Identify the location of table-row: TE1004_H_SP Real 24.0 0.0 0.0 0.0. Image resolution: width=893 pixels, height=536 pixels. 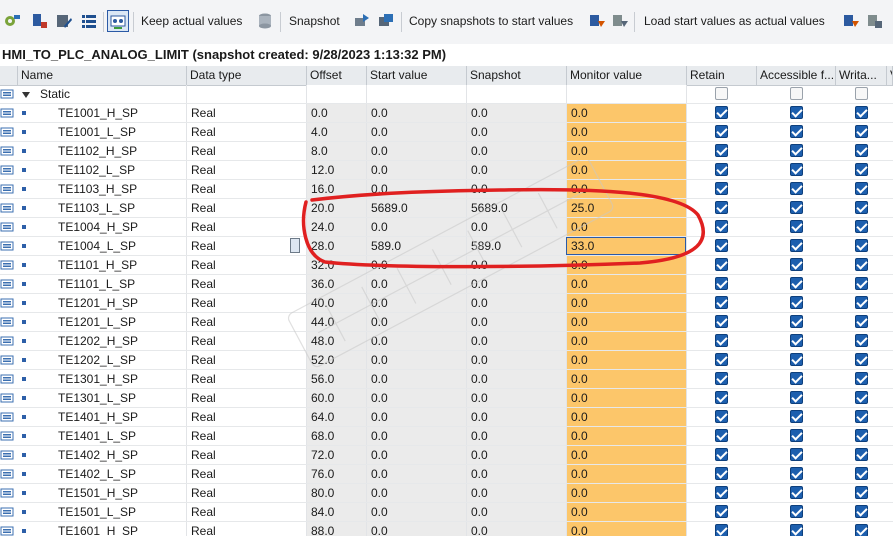
(446, 227).